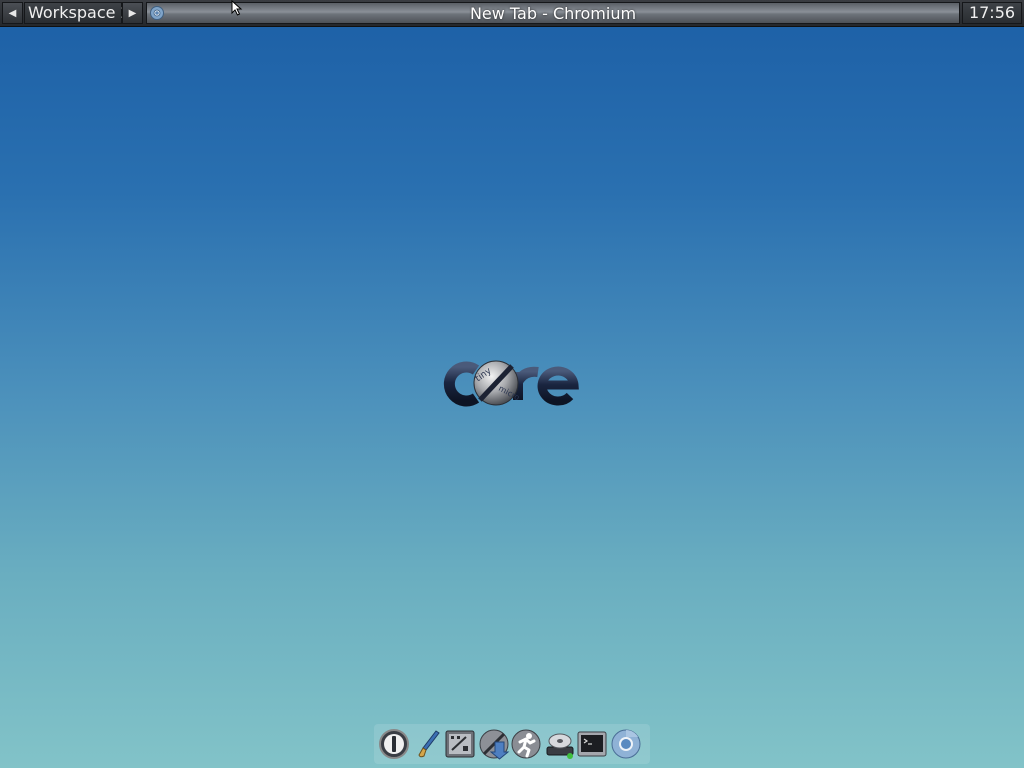  I want to click on taskbar-window-button: New Tab - Chromium, so click(553, 13).